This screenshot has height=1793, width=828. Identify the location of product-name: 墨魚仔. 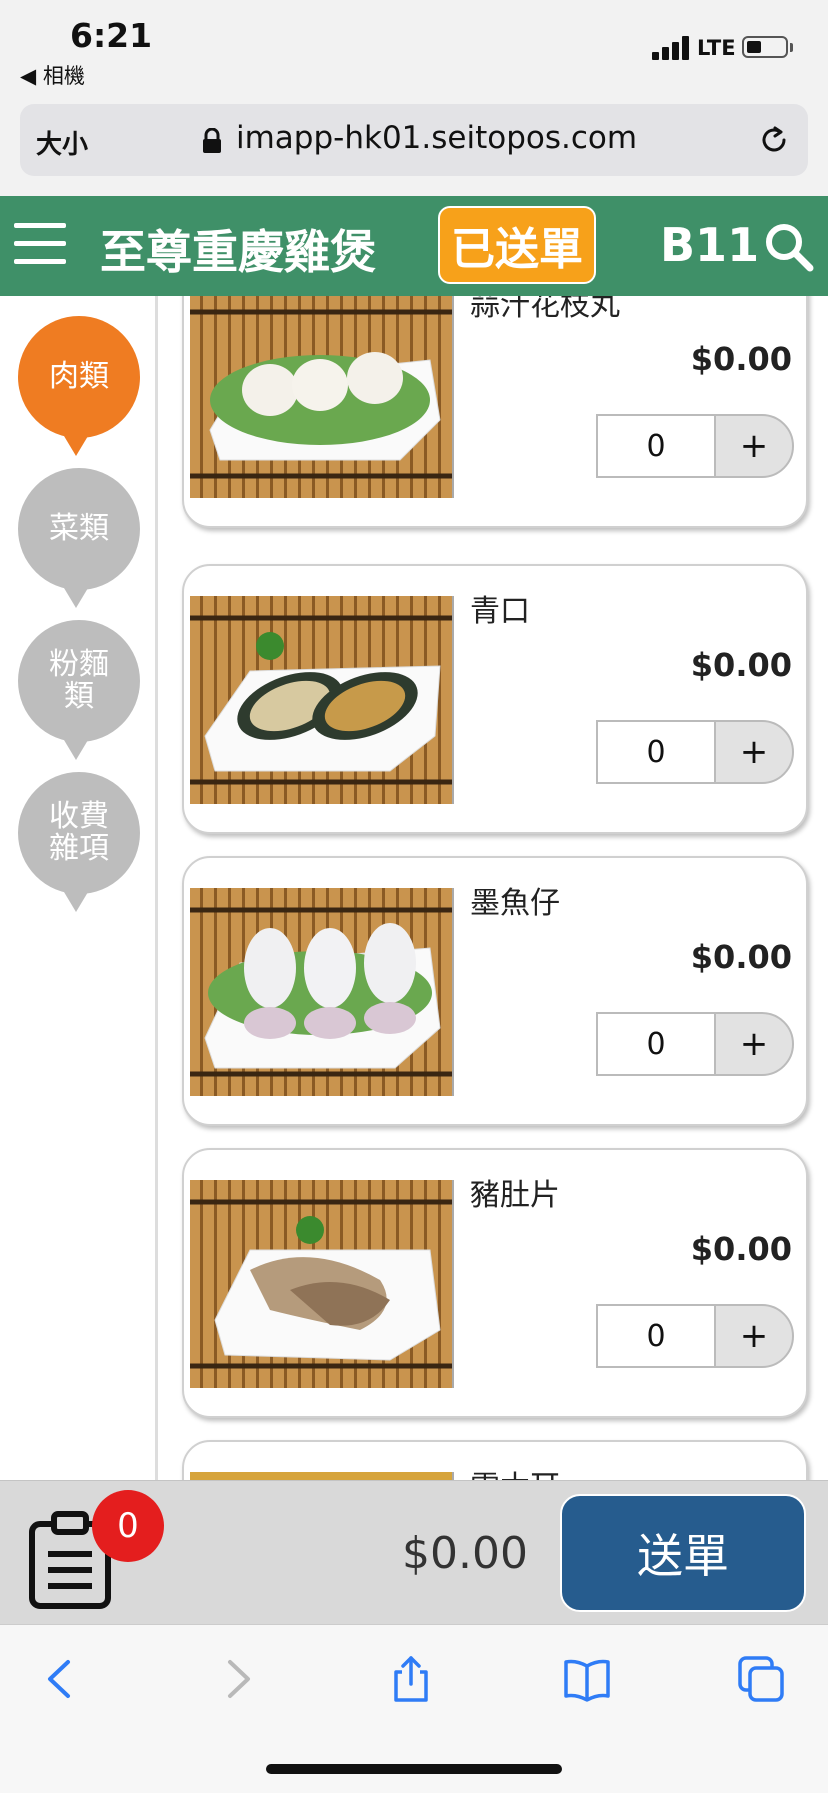
(515, 903).